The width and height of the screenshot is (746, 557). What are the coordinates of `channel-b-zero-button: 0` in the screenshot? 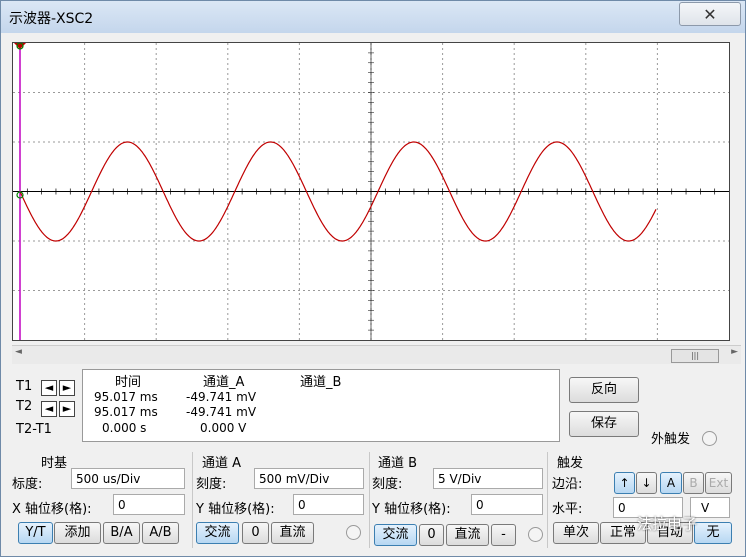 It's located at (431, 535).